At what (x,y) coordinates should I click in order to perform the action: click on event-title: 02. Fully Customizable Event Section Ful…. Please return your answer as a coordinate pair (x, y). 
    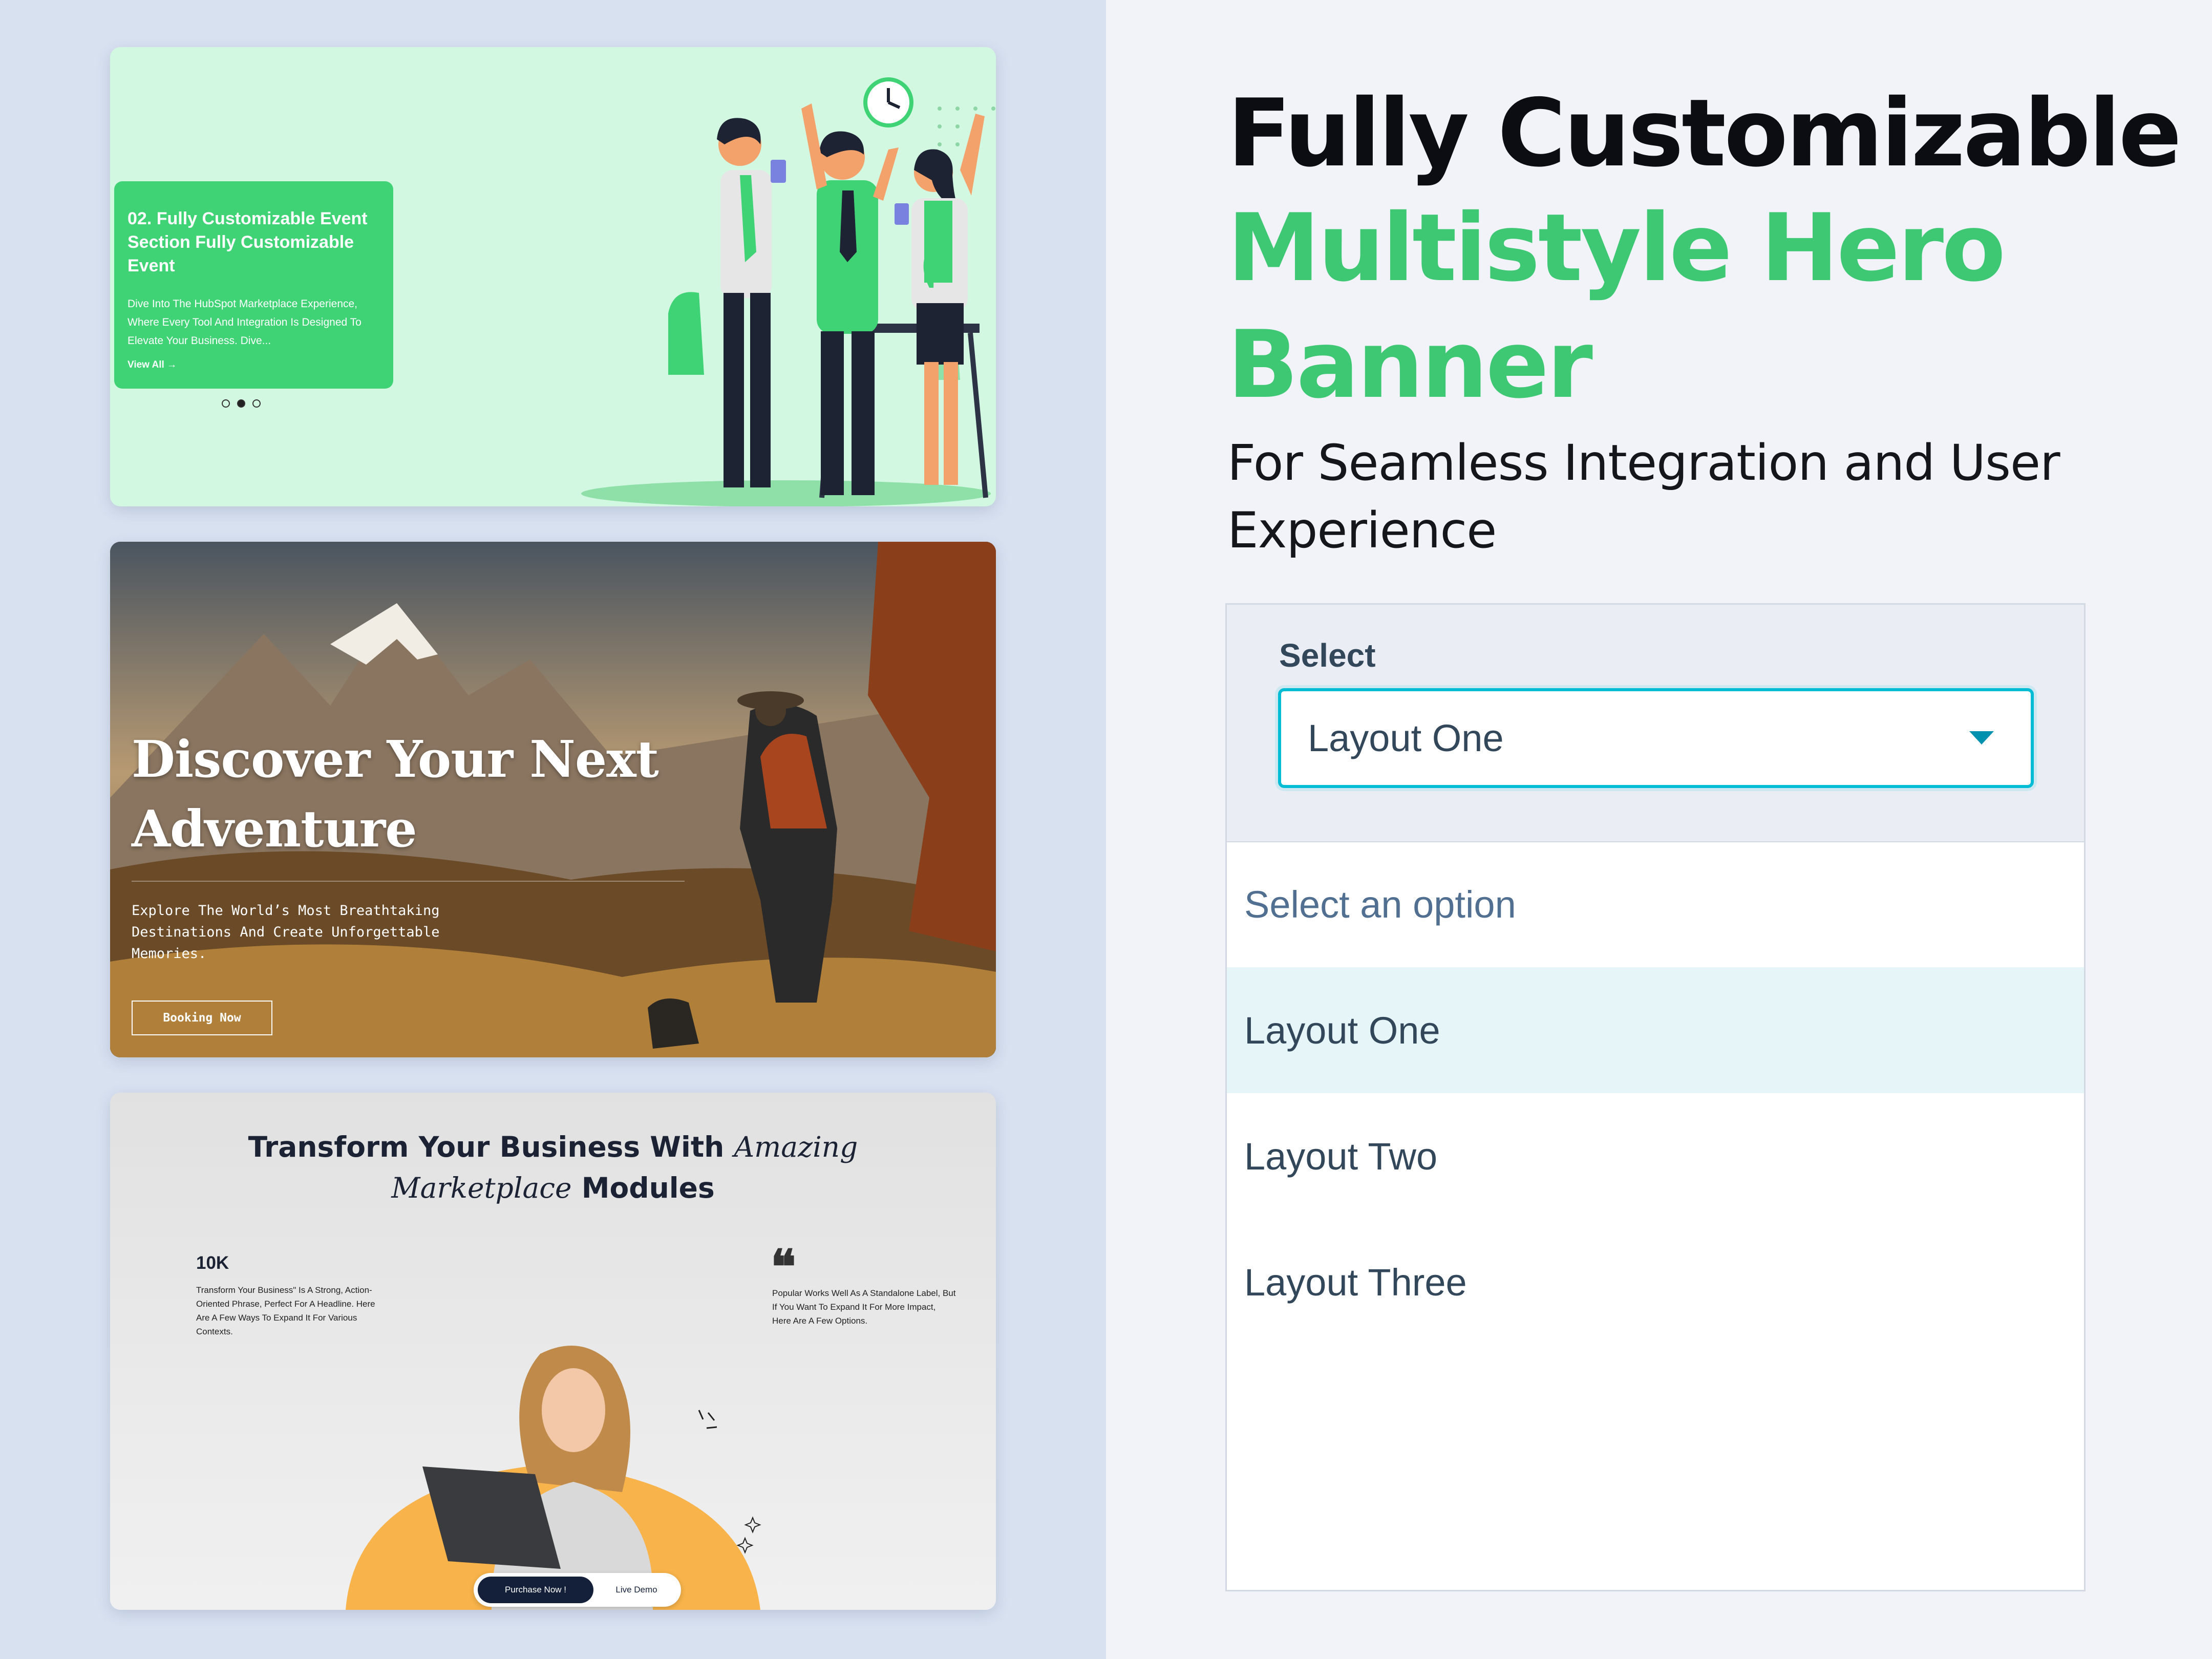
    Looking at the image, I should click on (248, 242).